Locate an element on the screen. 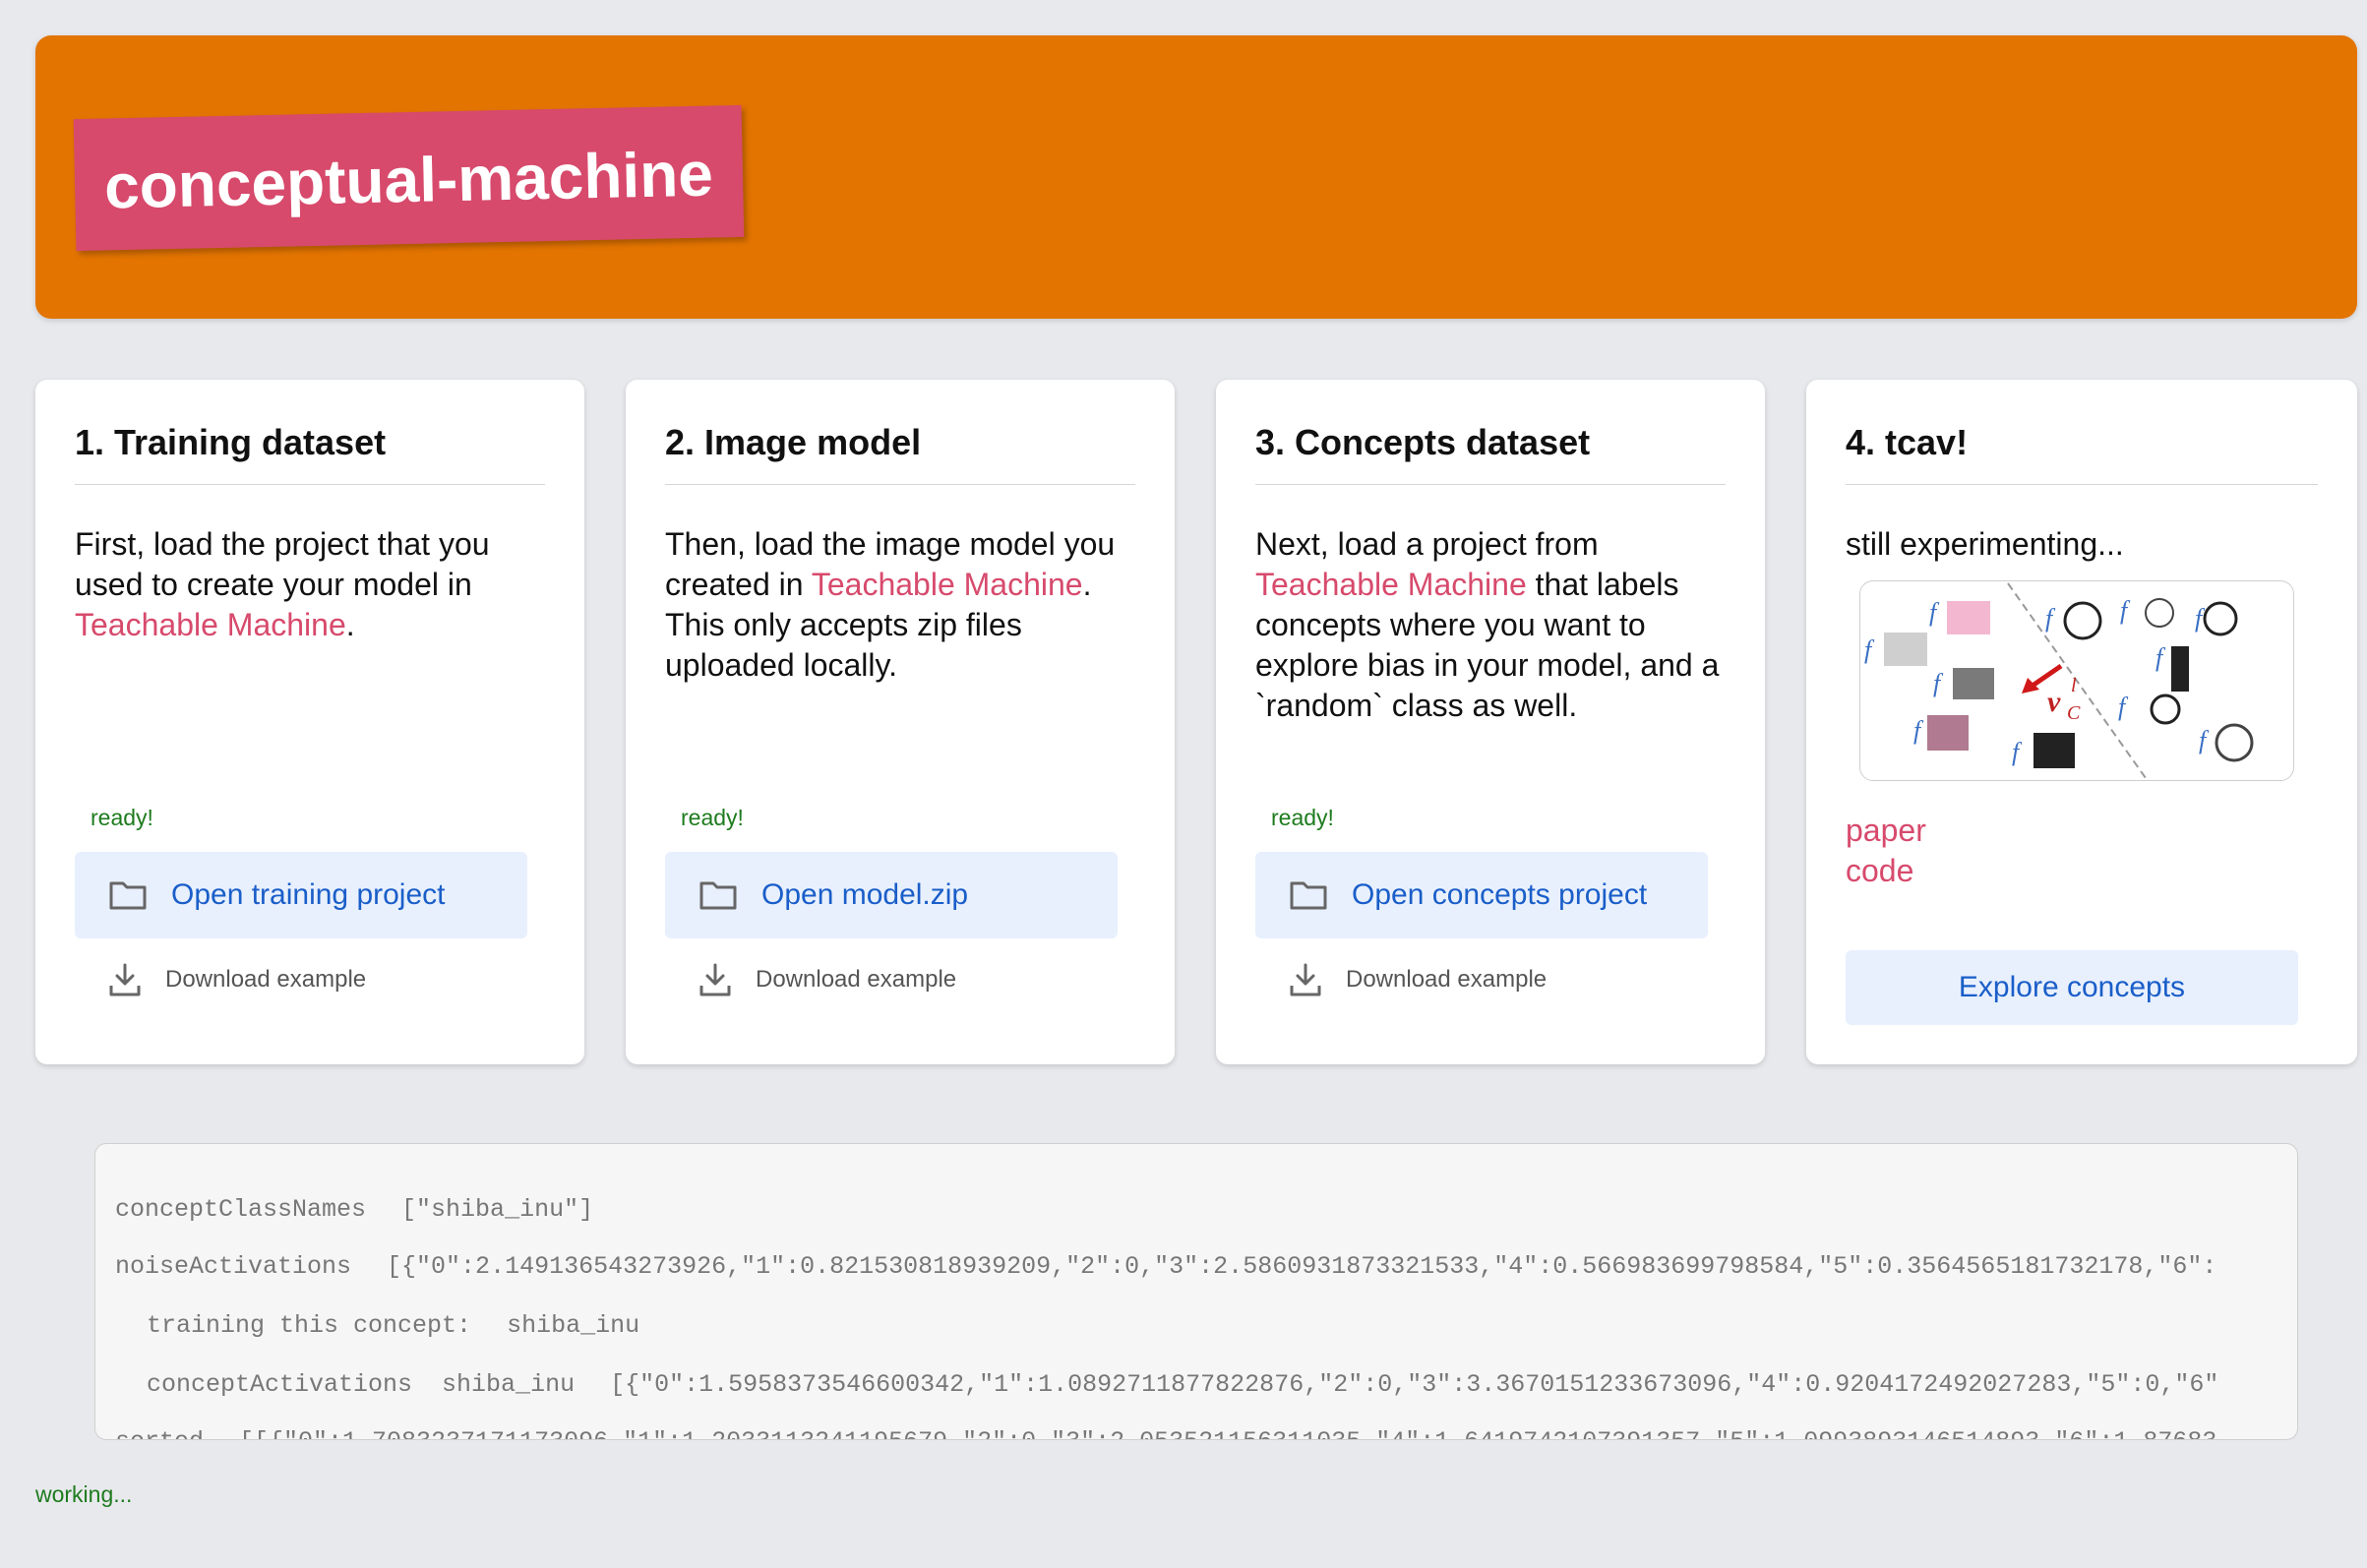 The height and width of the screenshot is (1568, 2367). button-label: Open concepts project is located at coordinates (1500, 894).